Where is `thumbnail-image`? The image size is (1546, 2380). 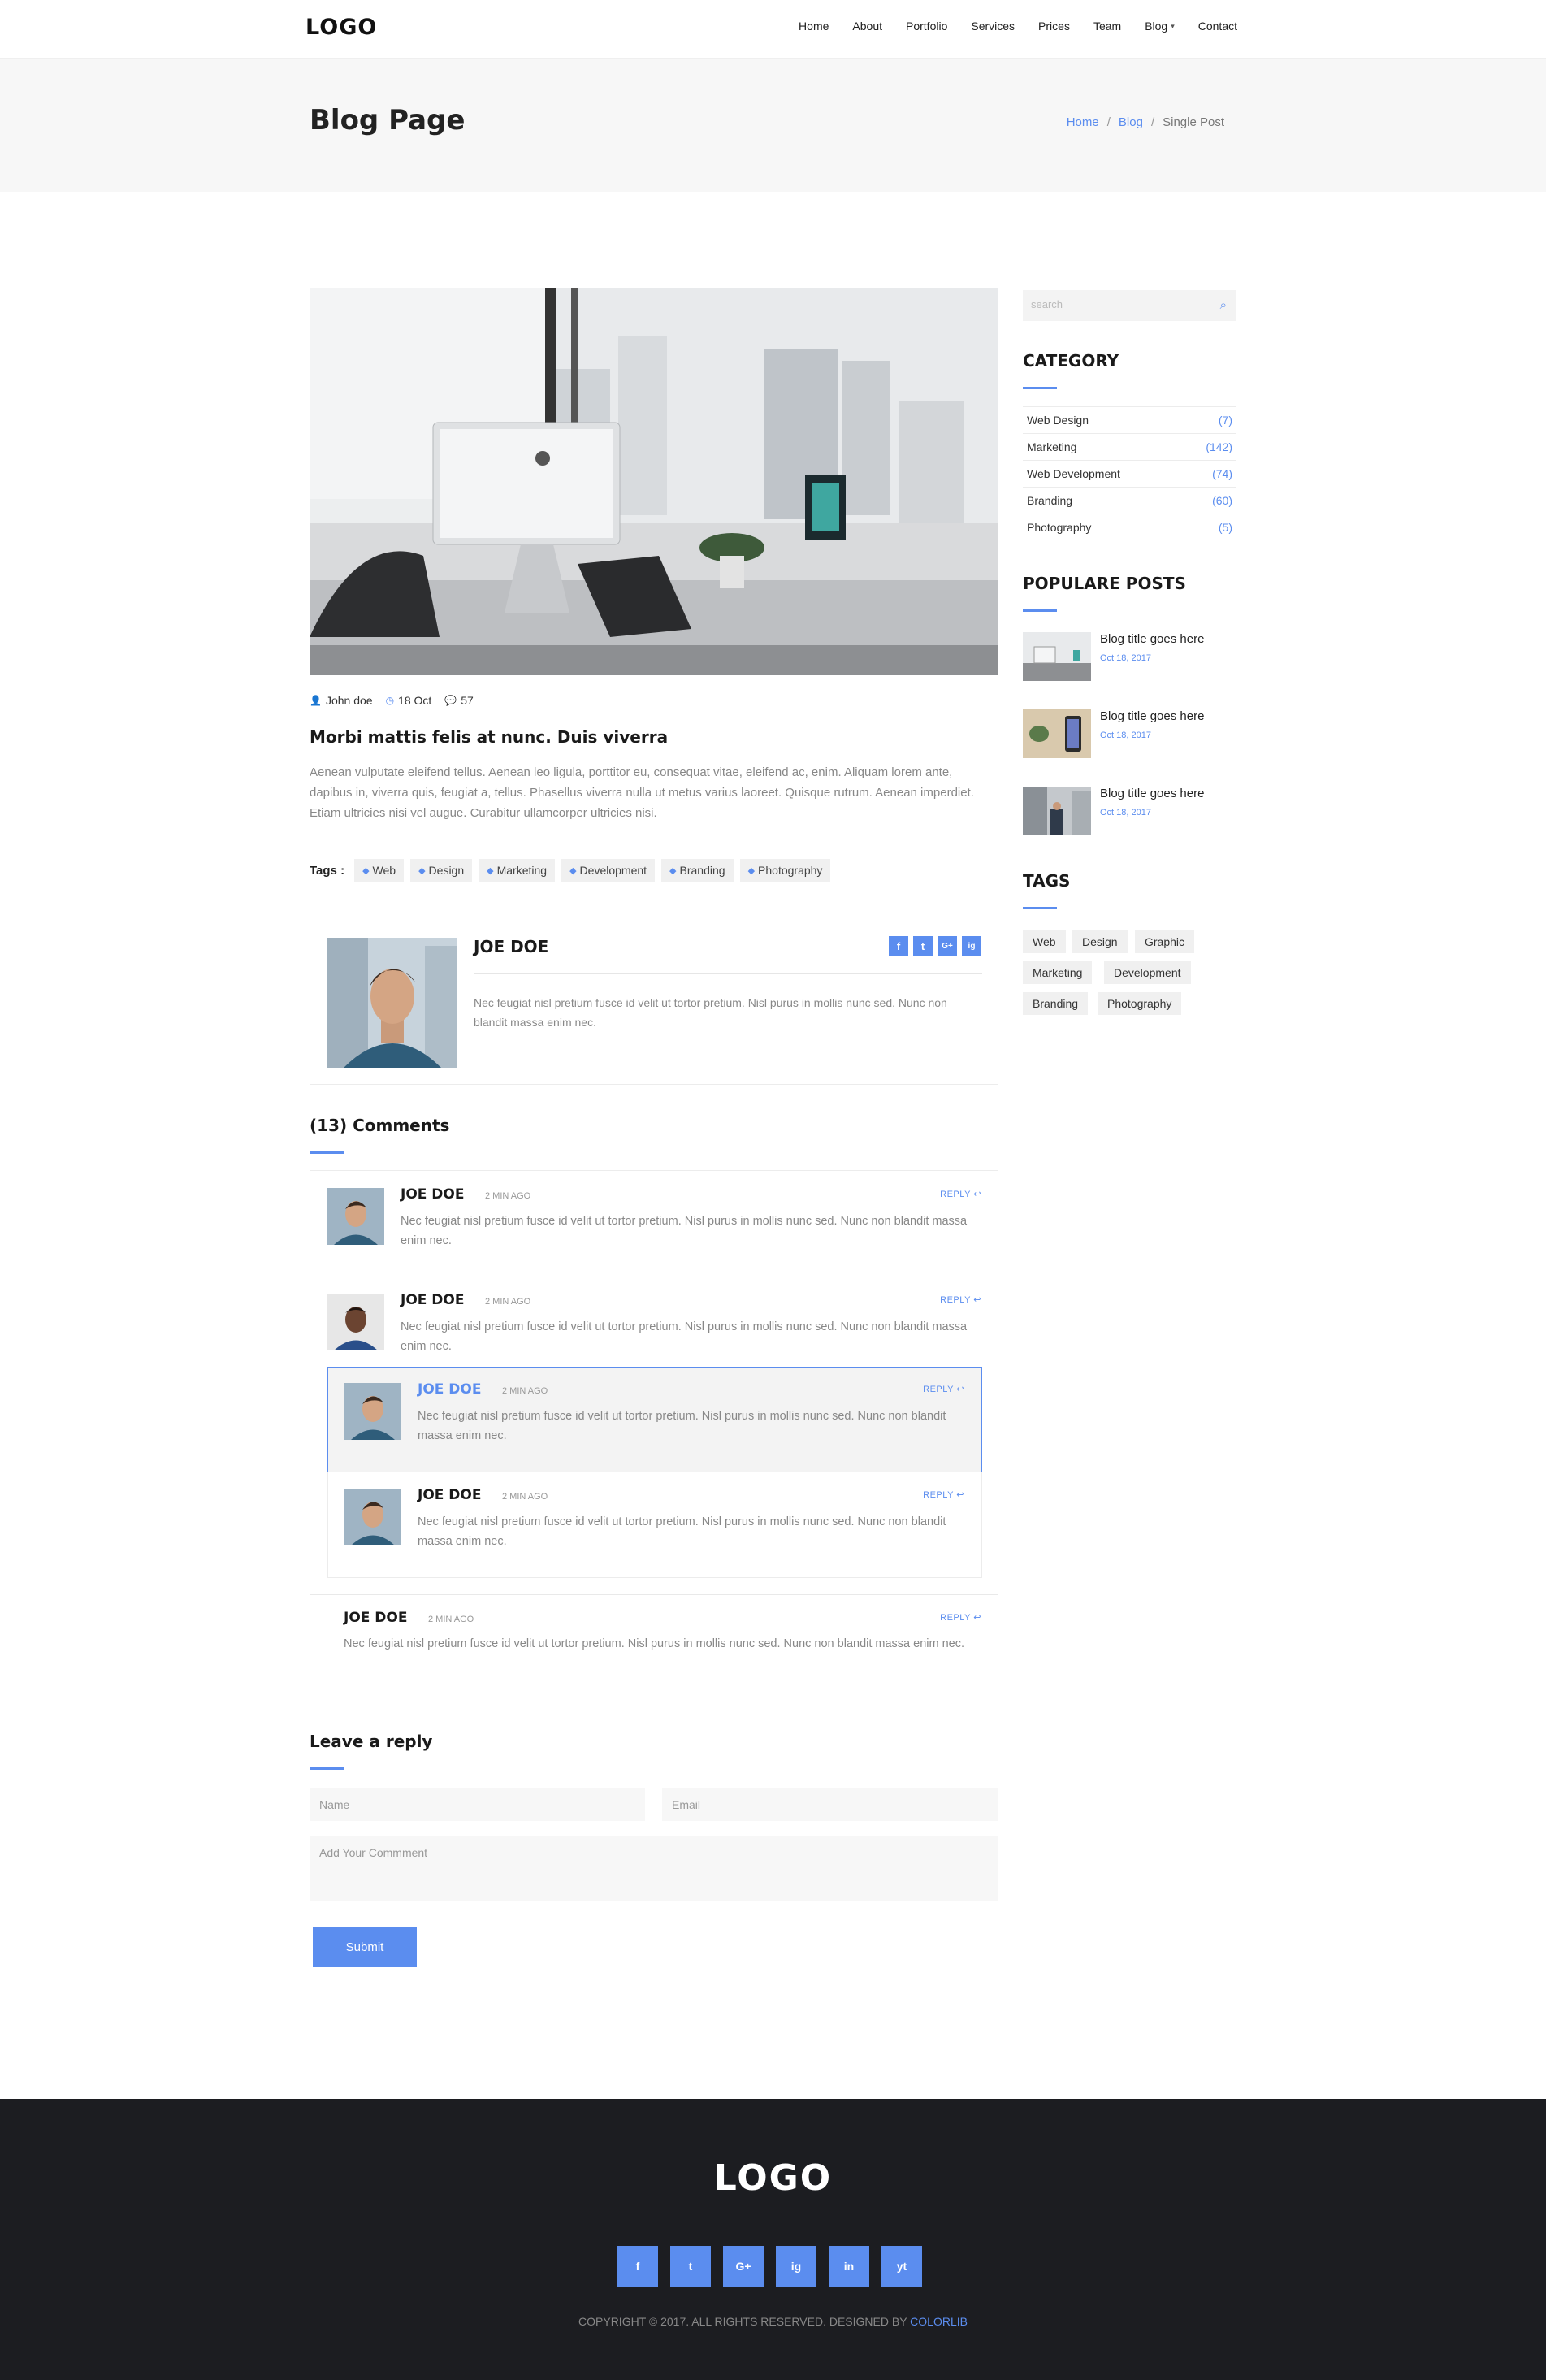
thumbnail-image is located at coordinates (1057, 811).